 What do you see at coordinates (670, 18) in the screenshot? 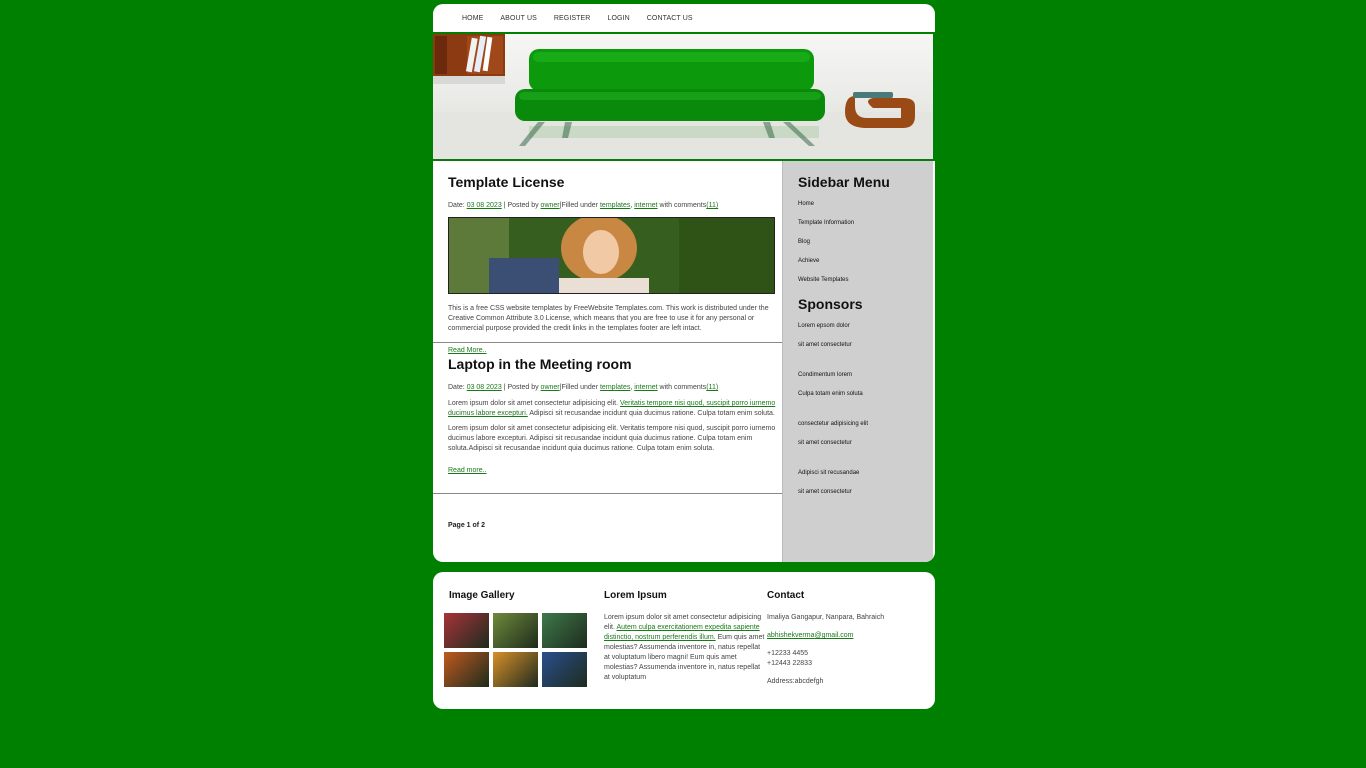
I see `nav-contact-us: CONTACT US` at bounding box center [670, 18].